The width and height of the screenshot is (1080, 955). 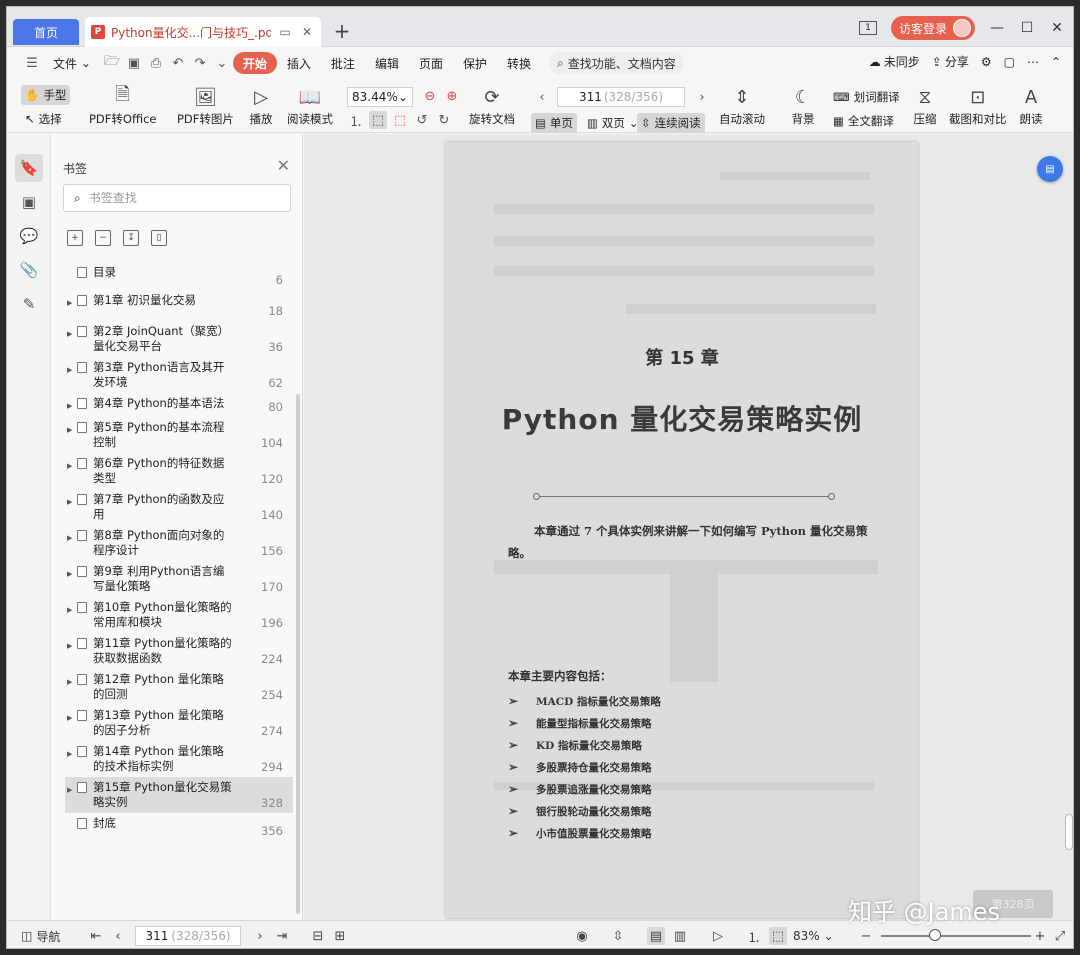 What do you see at coordinates (179, 827) in the screenshot?
I see `bookmark-item: 封底 356` at bounding box center [179, 827].